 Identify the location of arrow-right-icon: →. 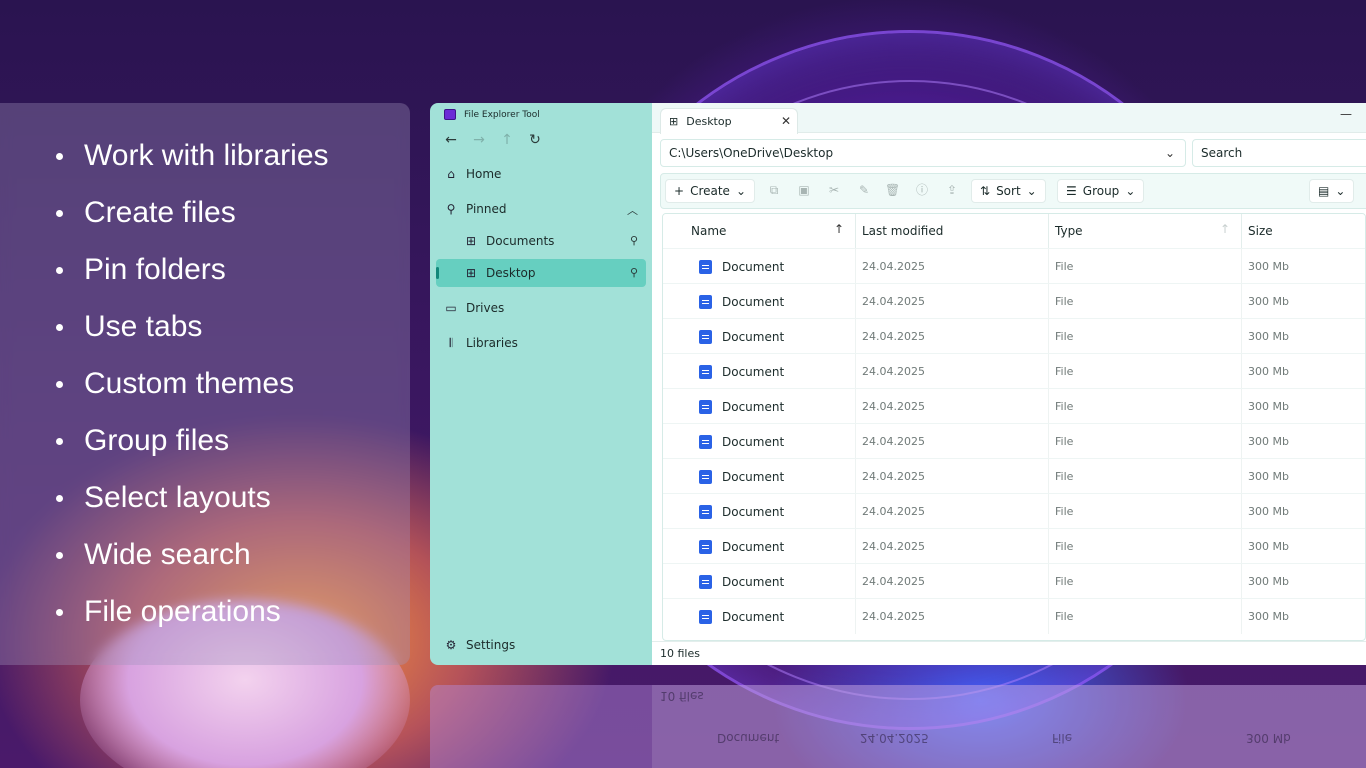
(479, 140).